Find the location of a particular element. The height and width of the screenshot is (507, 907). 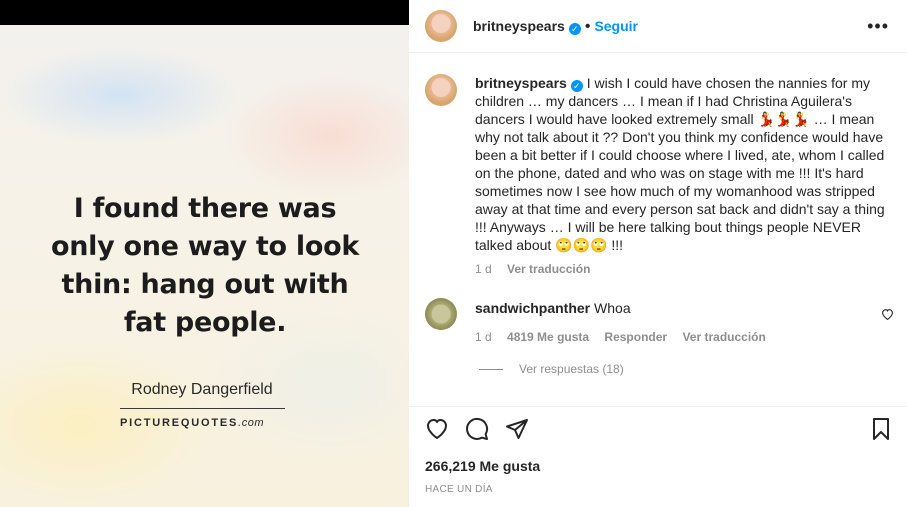

save-bookmark-icon is located at coordinates (882, 430).